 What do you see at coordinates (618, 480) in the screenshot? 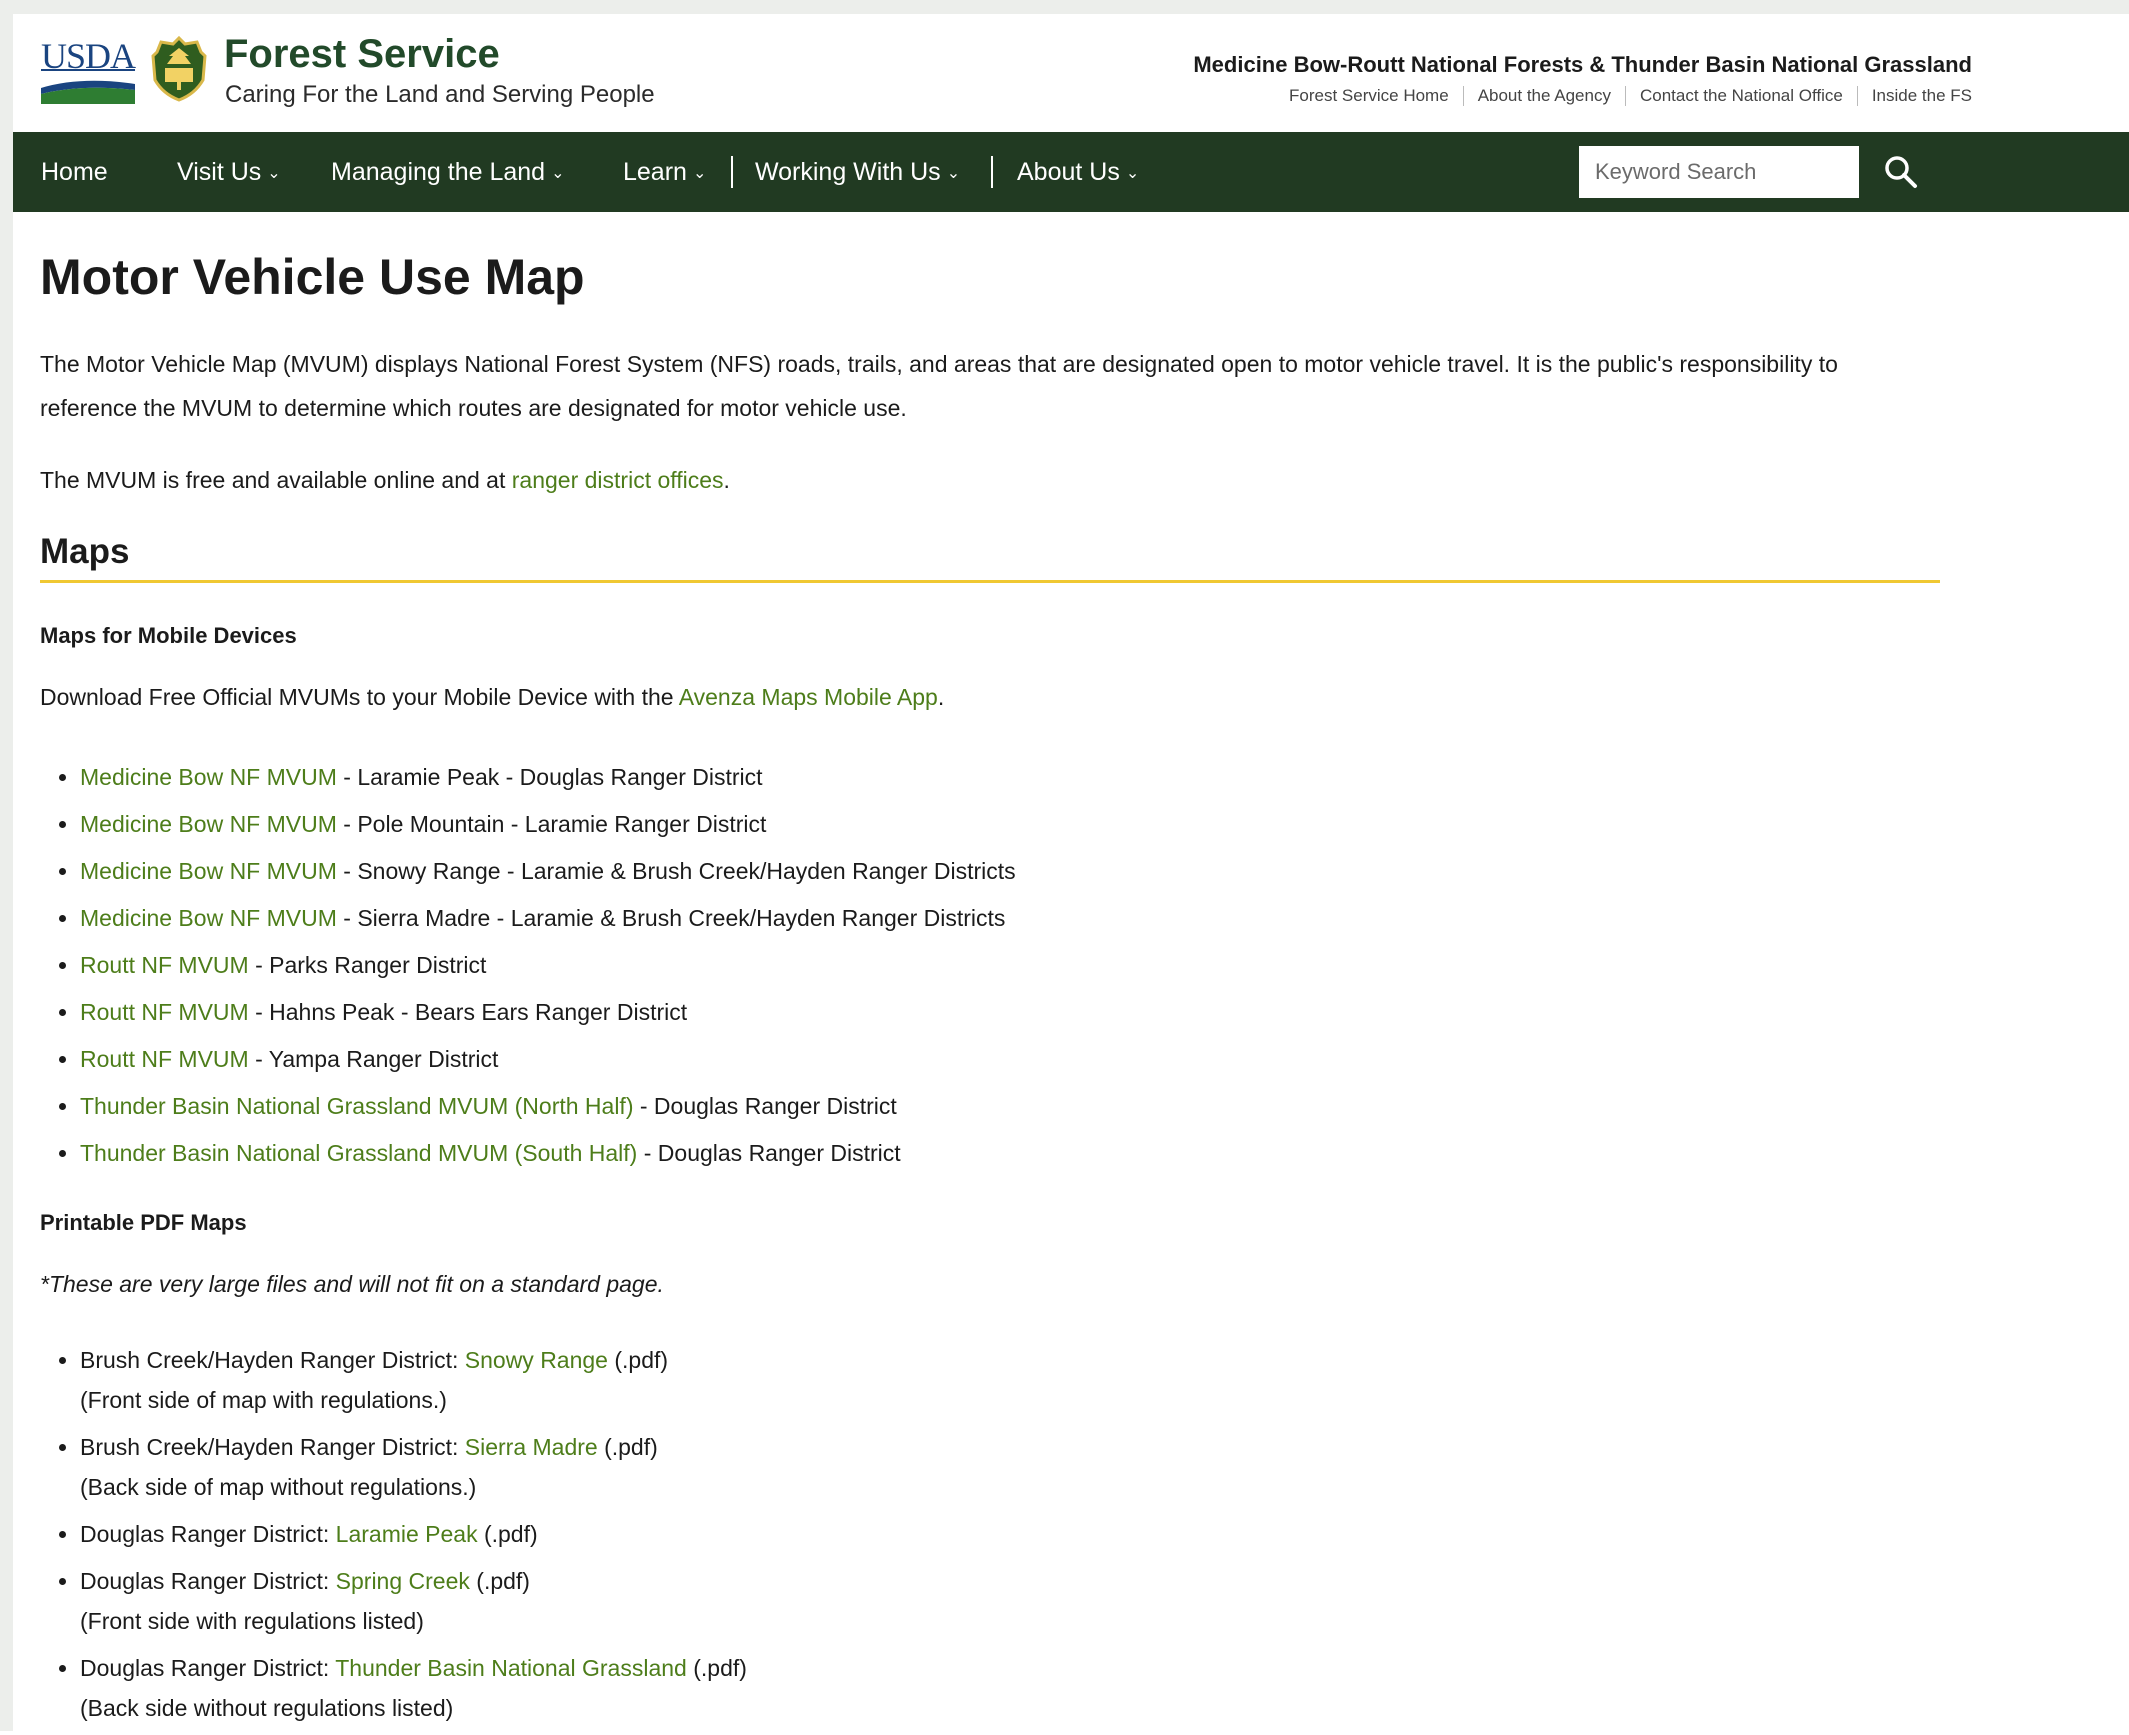
I see `ranger-district-offices-link: ranger district offices` at bounding box center [618, 480].